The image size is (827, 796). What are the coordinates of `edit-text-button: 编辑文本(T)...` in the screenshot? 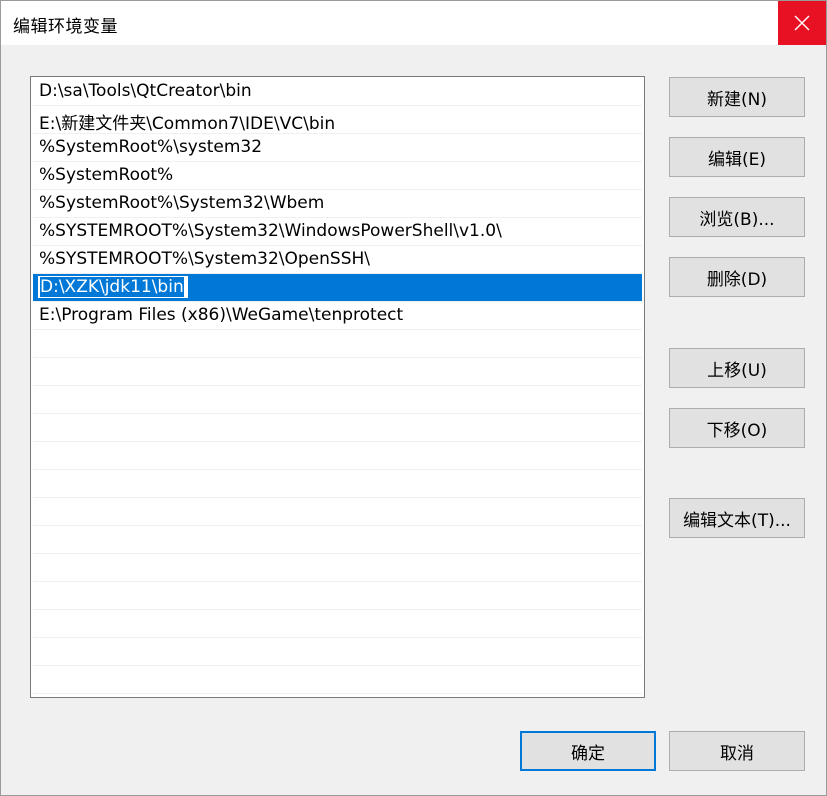 It's located at (737, 518).